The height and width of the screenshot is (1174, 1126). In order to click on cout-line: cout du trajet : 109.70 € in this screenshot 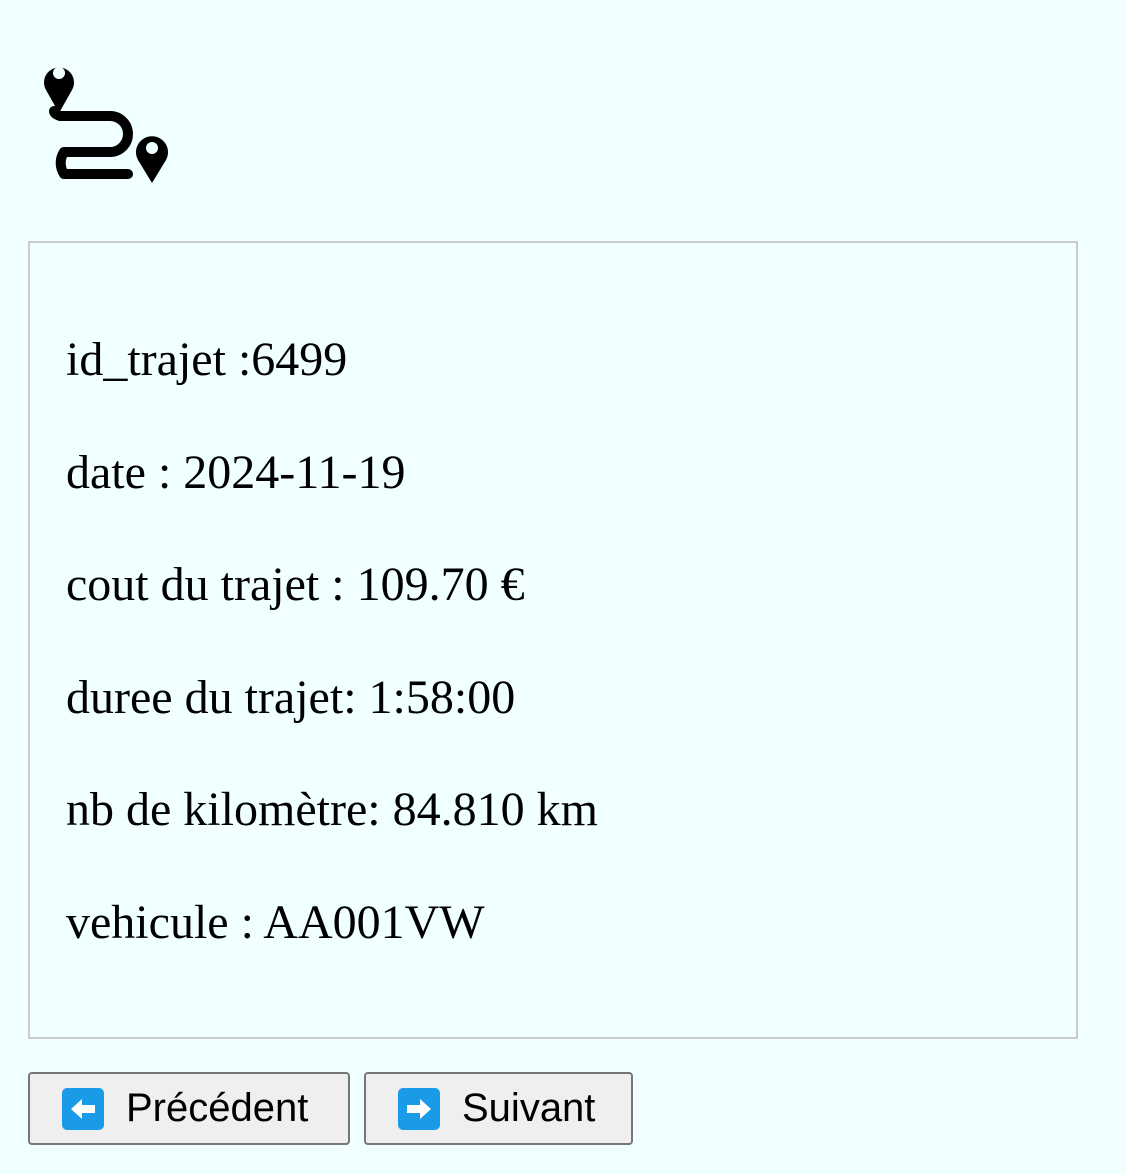, I will do `click(295, 584)`.